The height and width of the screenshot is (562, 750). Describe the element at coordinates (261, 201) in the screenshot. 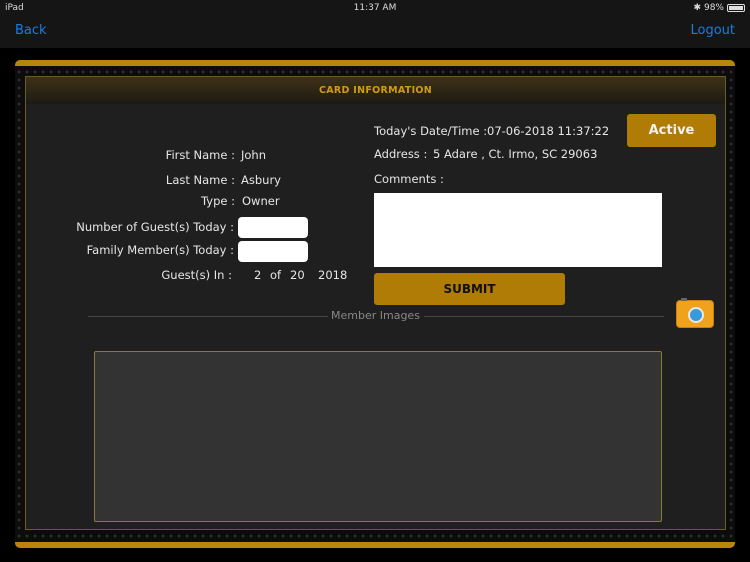

I see `type-value: Owner` at that location.